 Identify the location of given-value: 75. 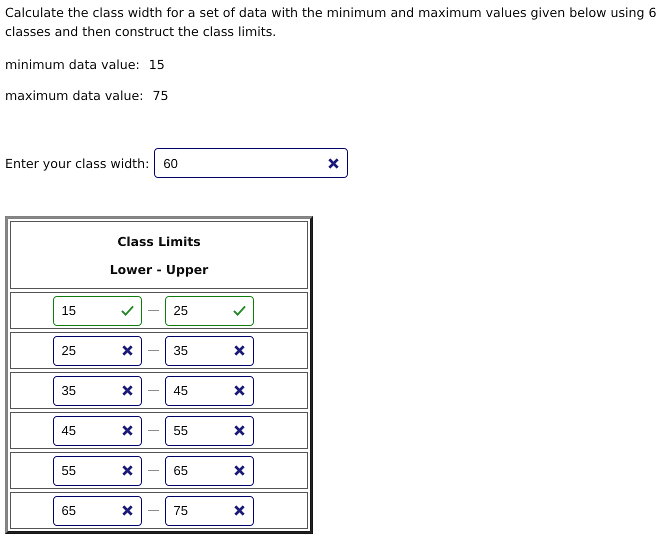
(160, 95).